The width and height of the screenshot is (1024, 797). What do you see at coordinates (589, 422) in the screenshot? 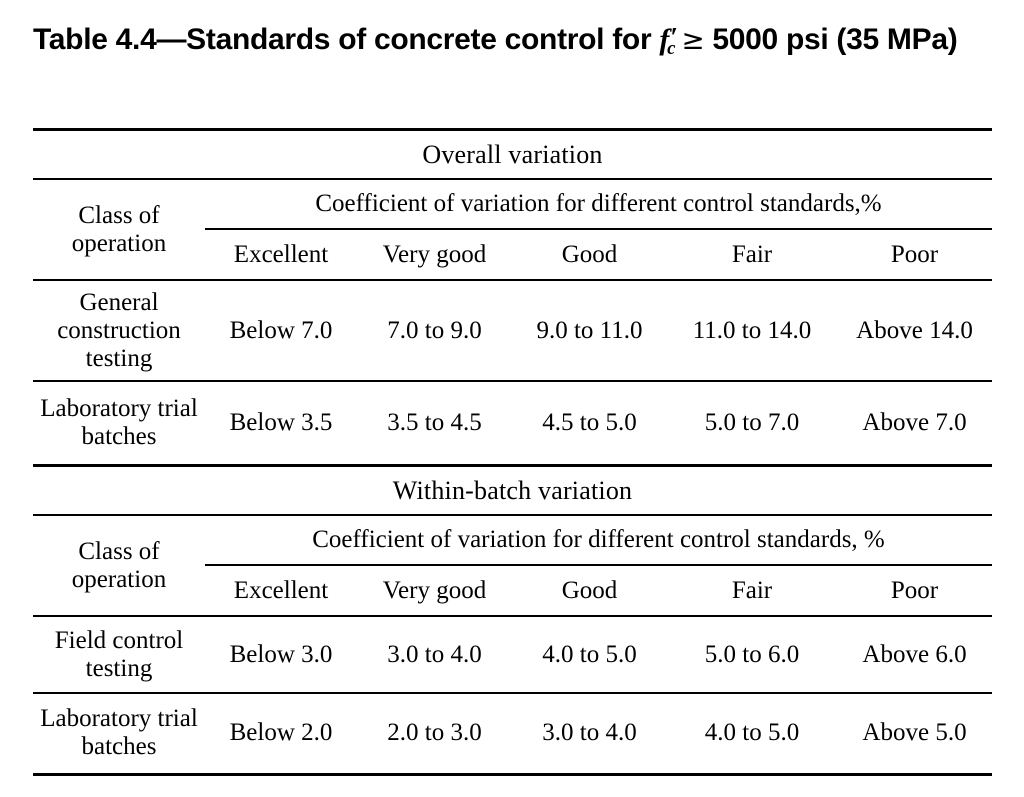
I see `cell-overall-lab-good: 4.5 to 5.0` at bounding box center [589, 422].